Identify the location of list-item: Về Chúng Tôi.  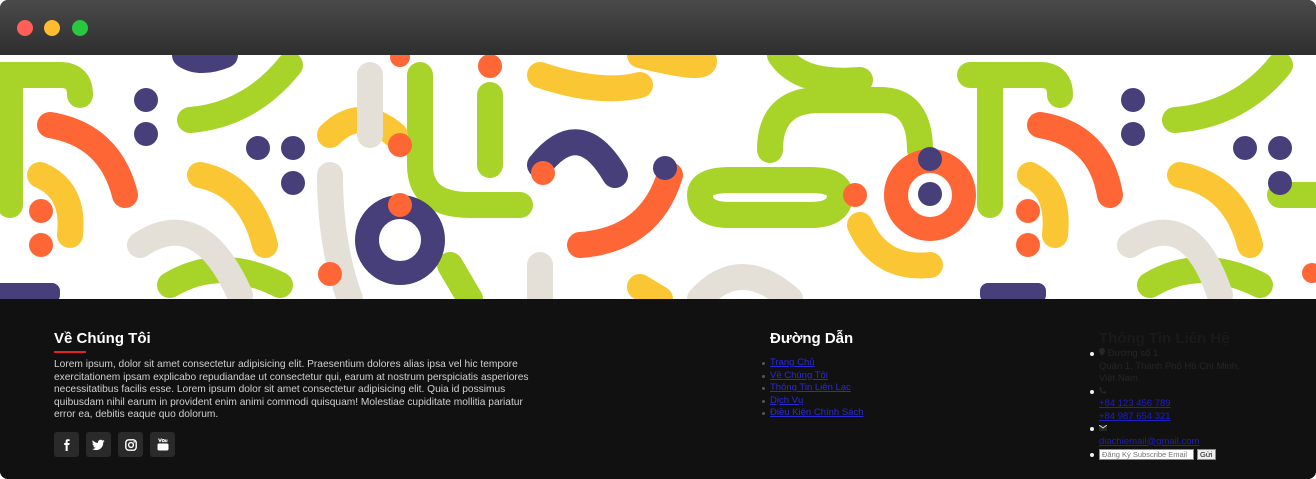
(866, 376).